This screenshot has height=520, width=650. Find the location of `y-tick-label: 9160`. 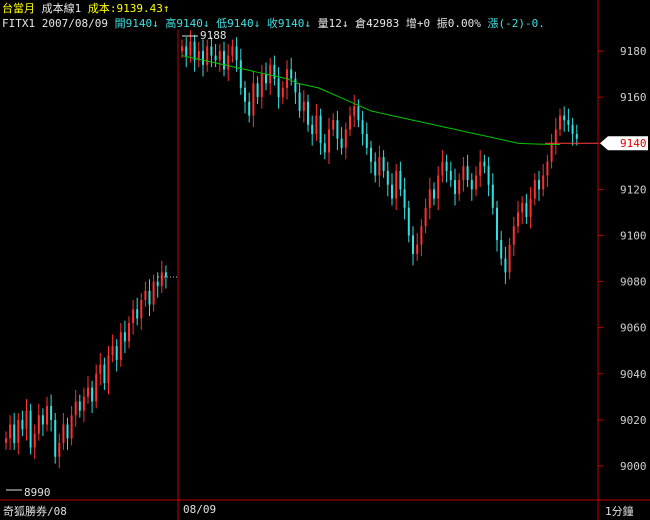

y-tick-label: 9160 is located at coordinates (633, 97).